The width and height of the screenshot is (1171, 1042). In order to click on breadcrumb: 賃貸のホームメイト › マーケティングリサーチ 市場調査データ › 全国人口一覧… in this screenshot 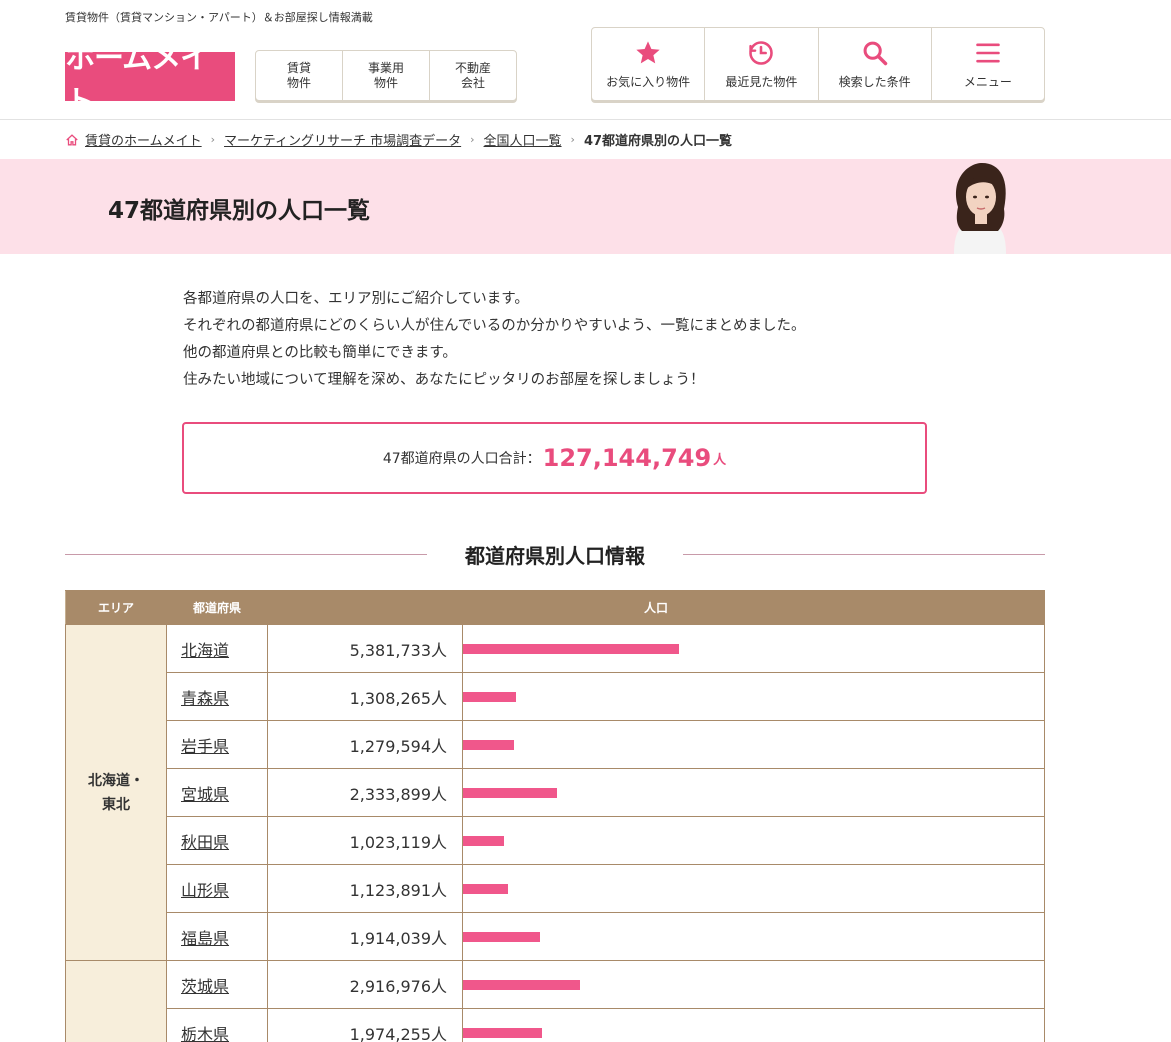, I will do `click(398, 139)`.